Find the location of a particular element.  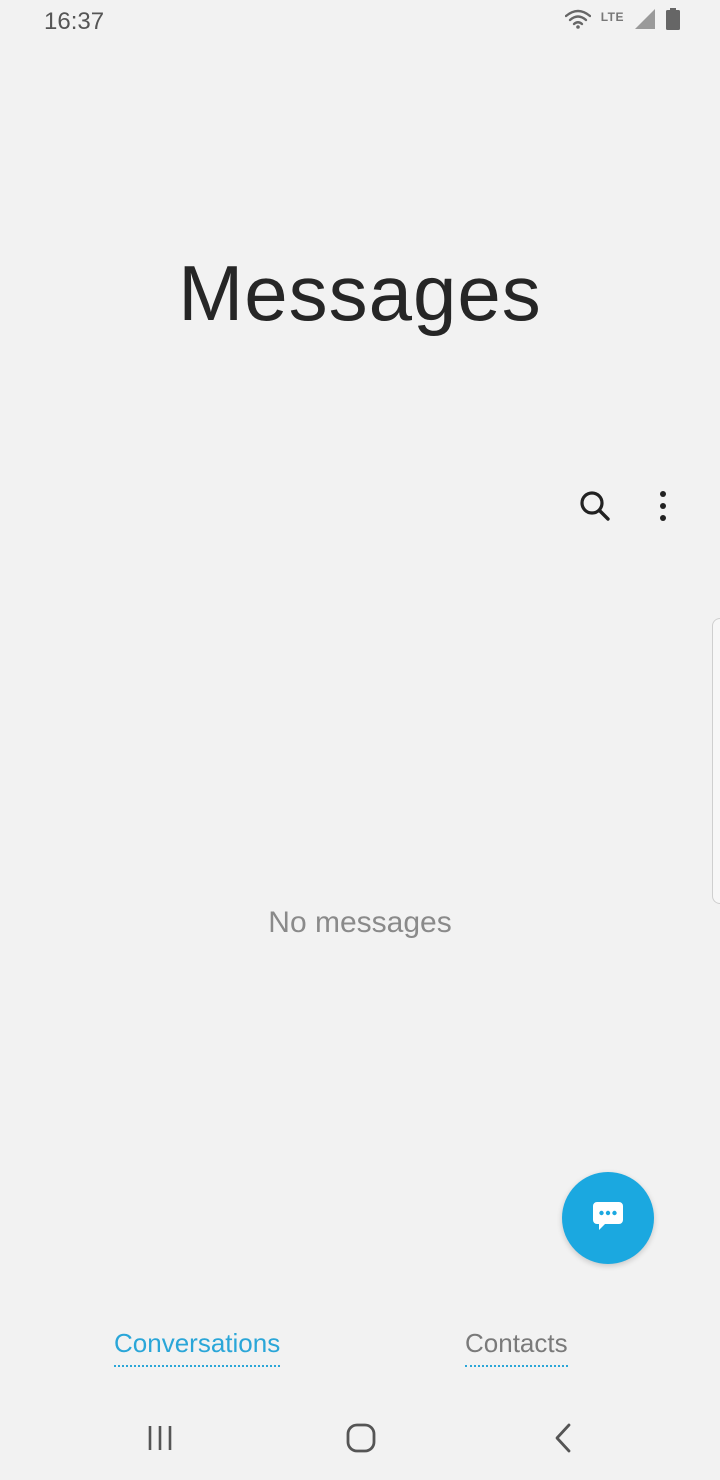

compose-message-icon is located at coordinates (608, 1218).